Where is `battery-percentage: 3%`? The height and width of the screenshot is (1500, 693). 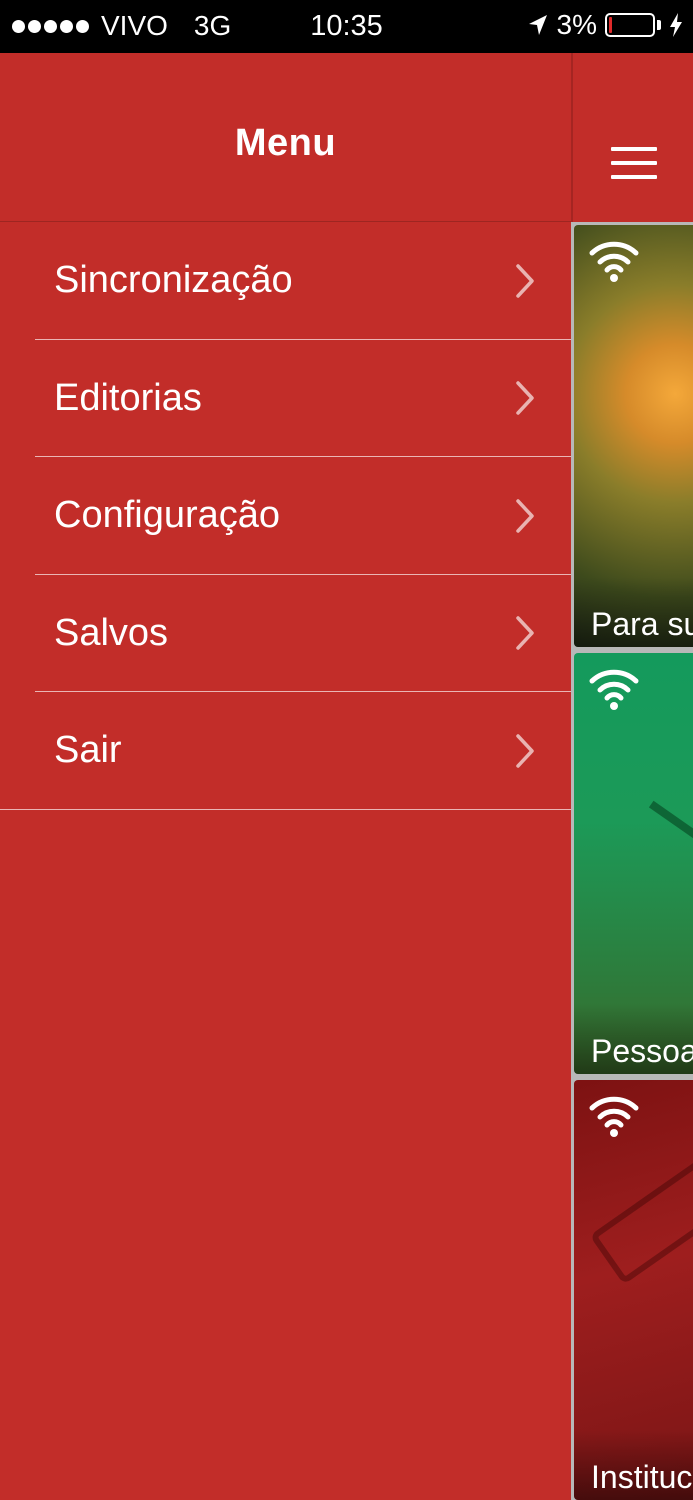
battery-percentage: 3% is located at coordinates (576, 24).